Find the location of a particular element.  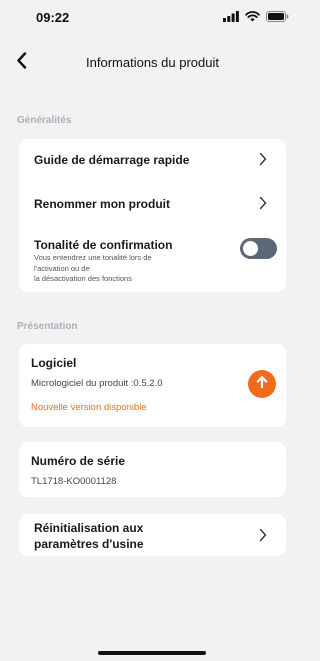

section-header-general: Généralités is located at coordinates (44, 120).